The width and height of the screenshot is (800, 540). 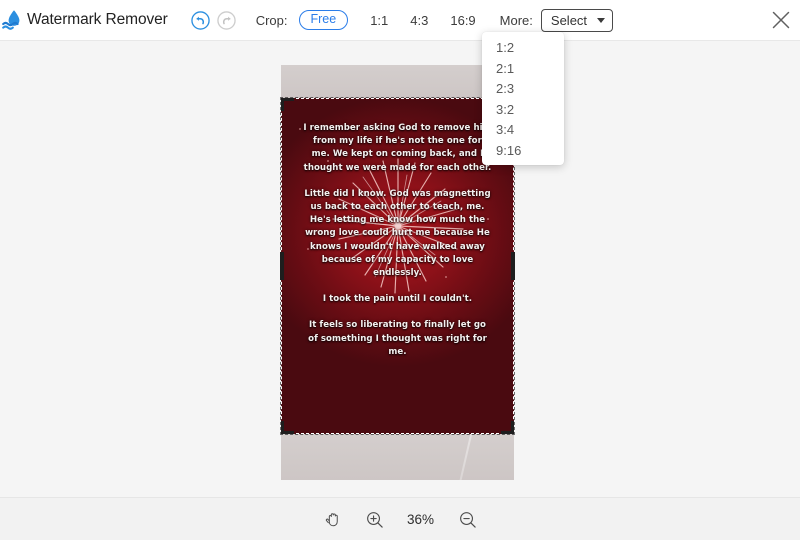 I want to click on water-drop-wave-logo-icon, so click(x=14, y=20).